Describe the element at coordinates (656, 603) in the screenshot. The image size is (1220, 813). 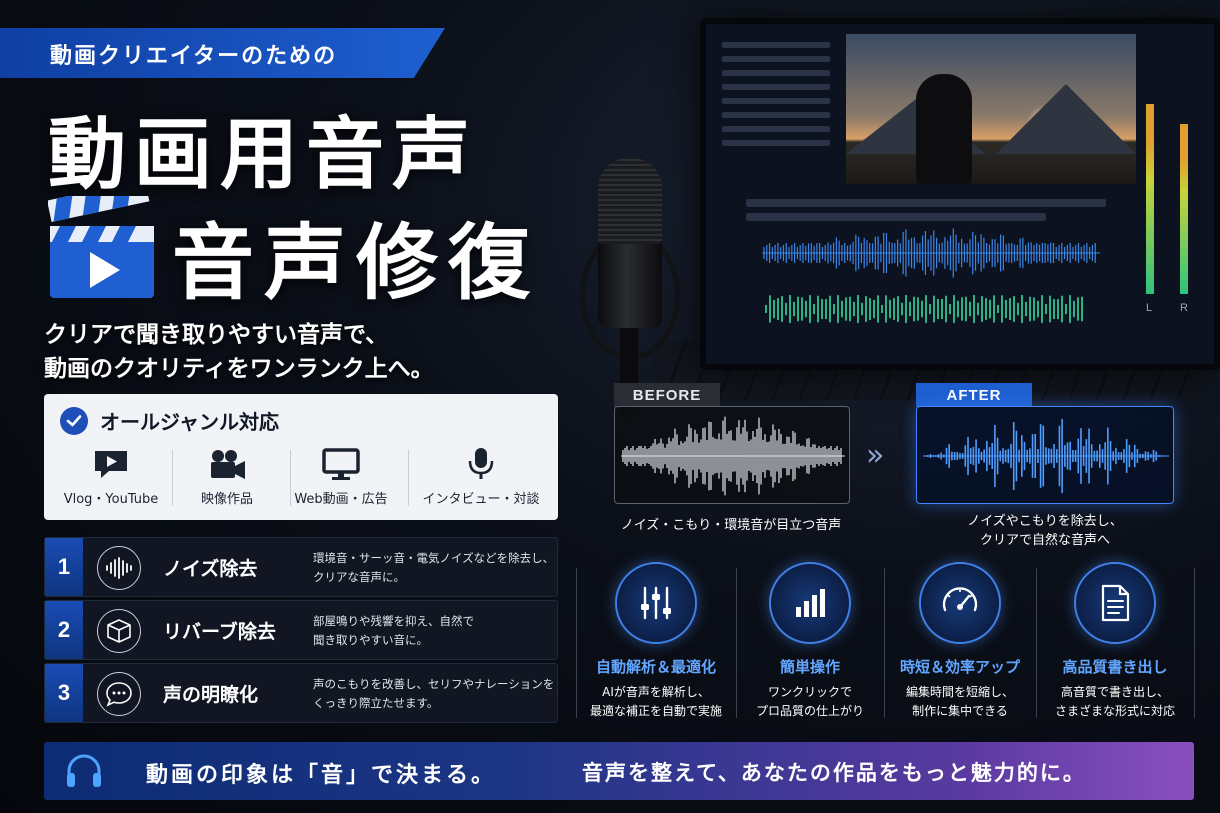
I see `sliders-icon` at that location.